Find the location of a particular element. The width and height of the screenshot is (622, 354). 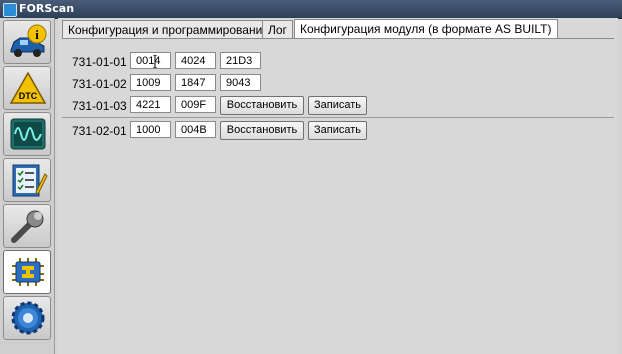

row-address: 731-01-03 is located at coordinates (99, 106).